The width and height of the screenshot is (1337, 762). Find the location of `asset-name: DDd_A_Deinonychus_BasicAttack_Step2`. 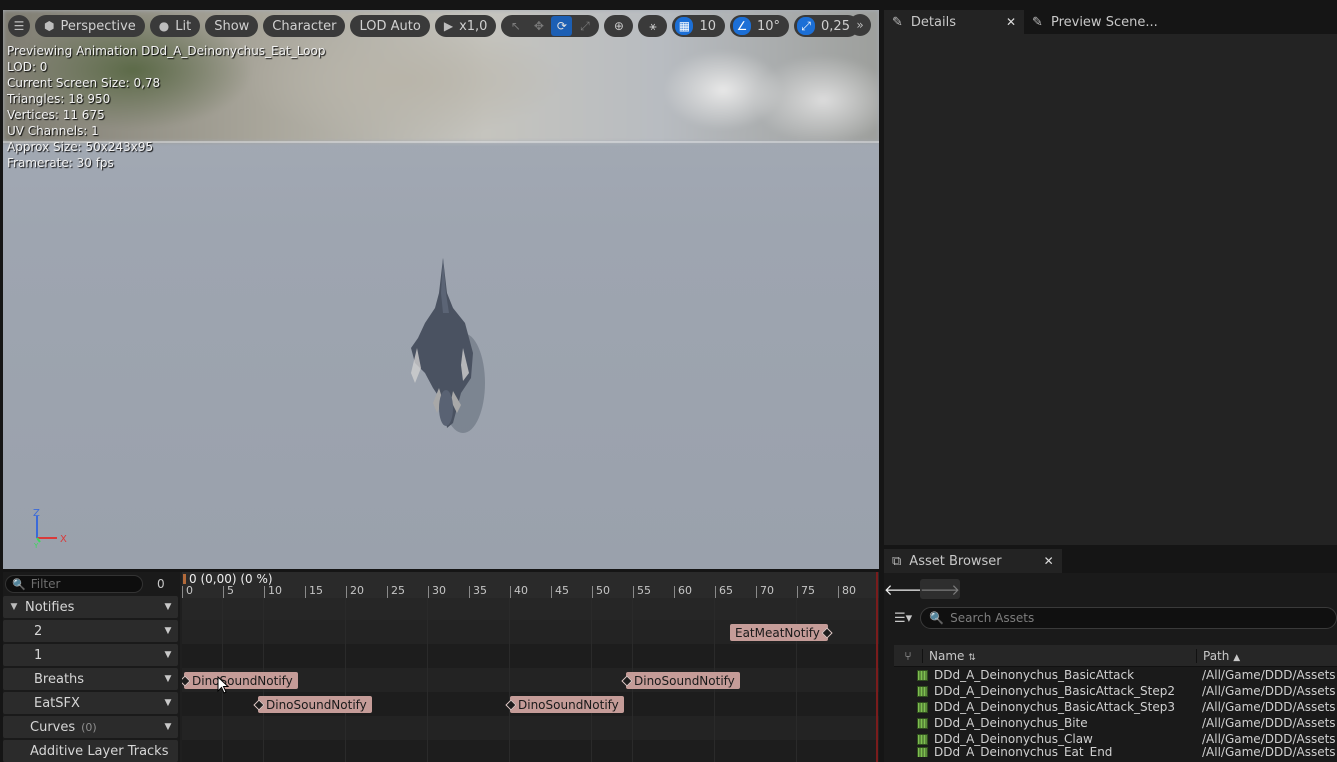

asset-name: DDd_A_Deinonychus_BasicAttack_Step2 is located at coordinates (1055, 691).